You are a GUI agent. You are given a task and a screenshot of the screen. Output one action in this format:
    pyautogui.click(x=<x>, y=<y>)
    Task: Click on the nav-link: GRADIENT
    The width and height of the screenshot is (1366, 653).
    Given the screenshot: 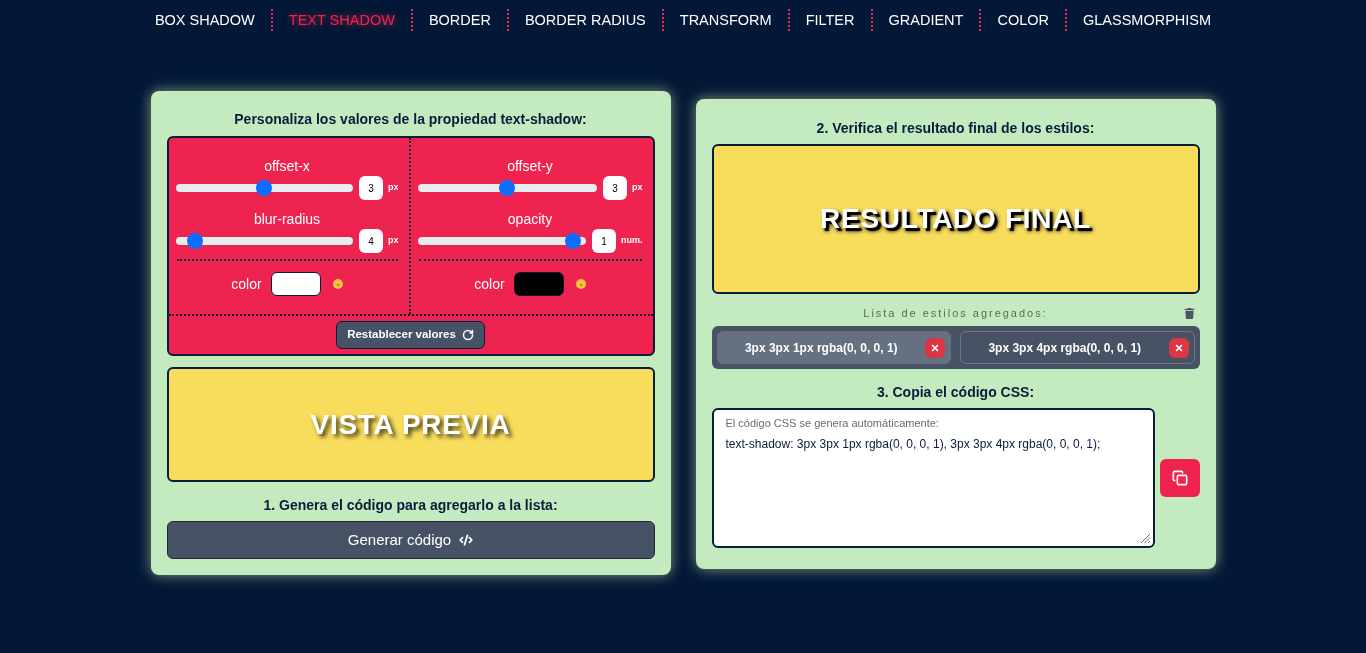 What is the action you would take?
    pyautogui.click(x=926, y=20)
    